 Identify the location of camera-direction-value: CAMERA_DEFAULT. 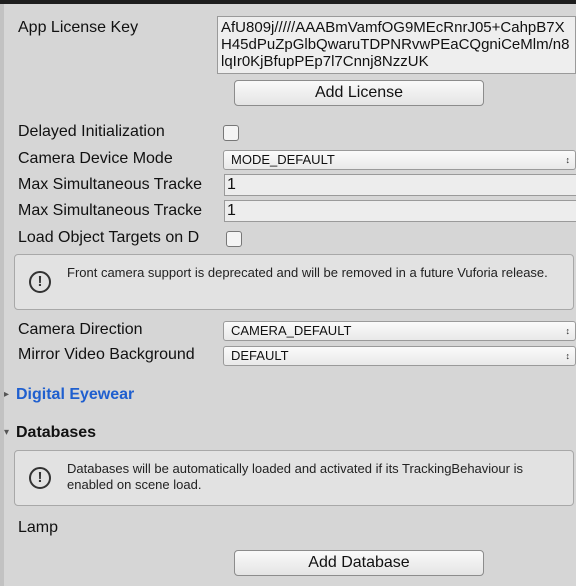
(291, 330).